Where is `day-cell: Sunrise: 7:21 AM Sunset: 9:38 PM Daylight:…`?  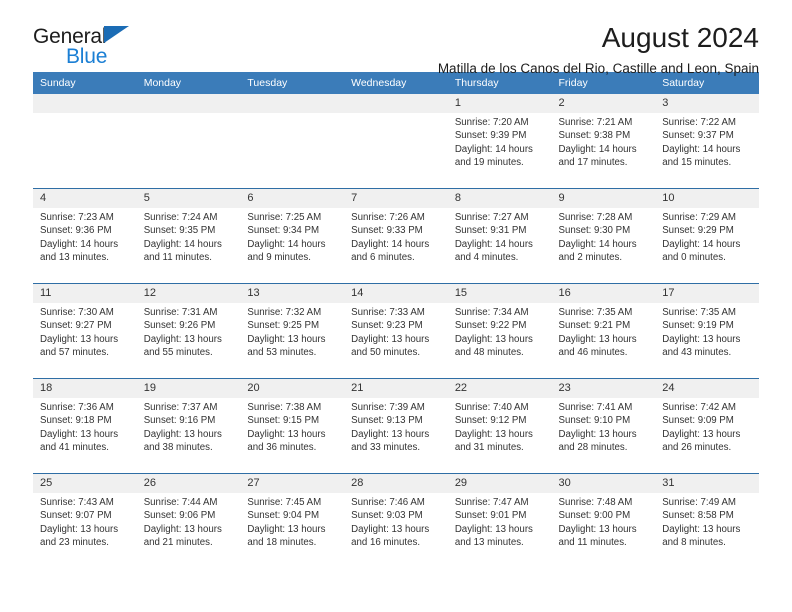
day-cell: Sunrise: 7:21 AM Sunset: 9:38 PM Daylight:… is located at coordinates (603, 151).